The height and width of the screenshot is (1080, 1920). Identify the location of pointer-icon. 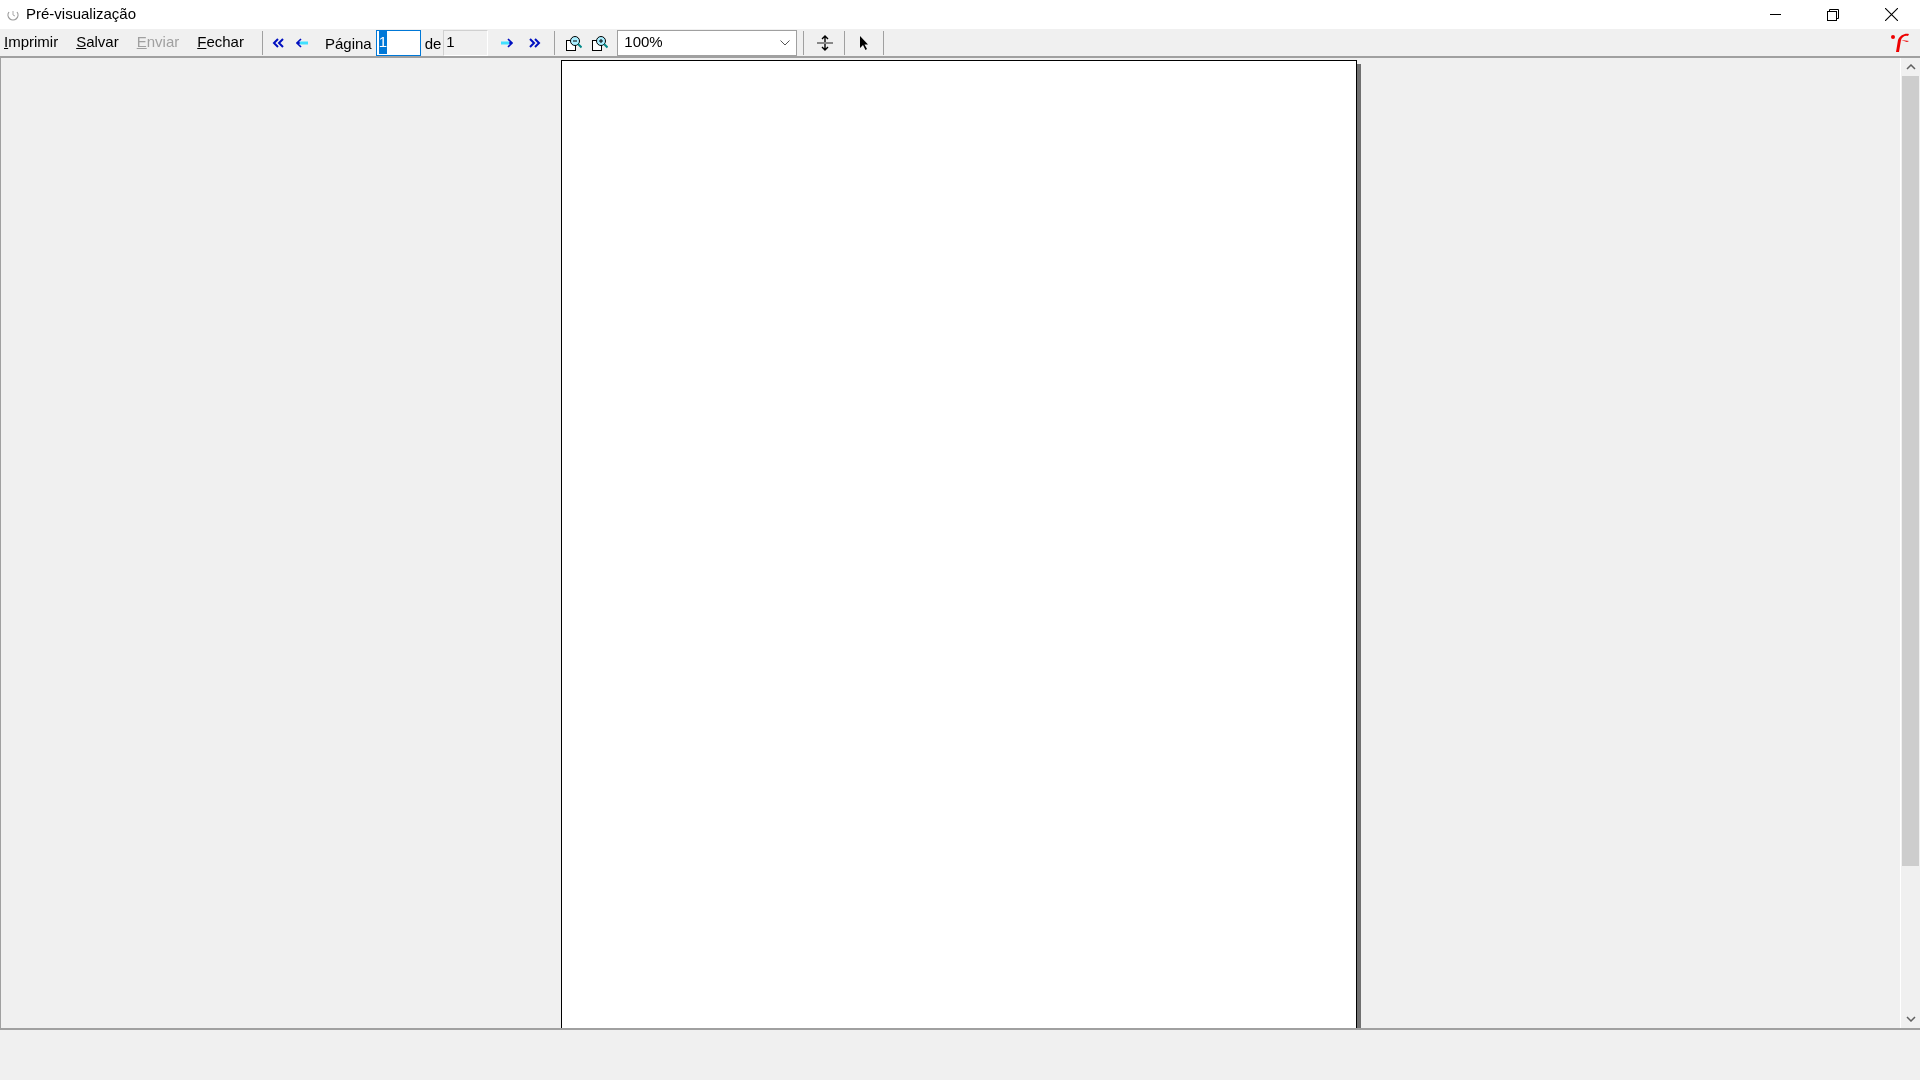
(864, 42).